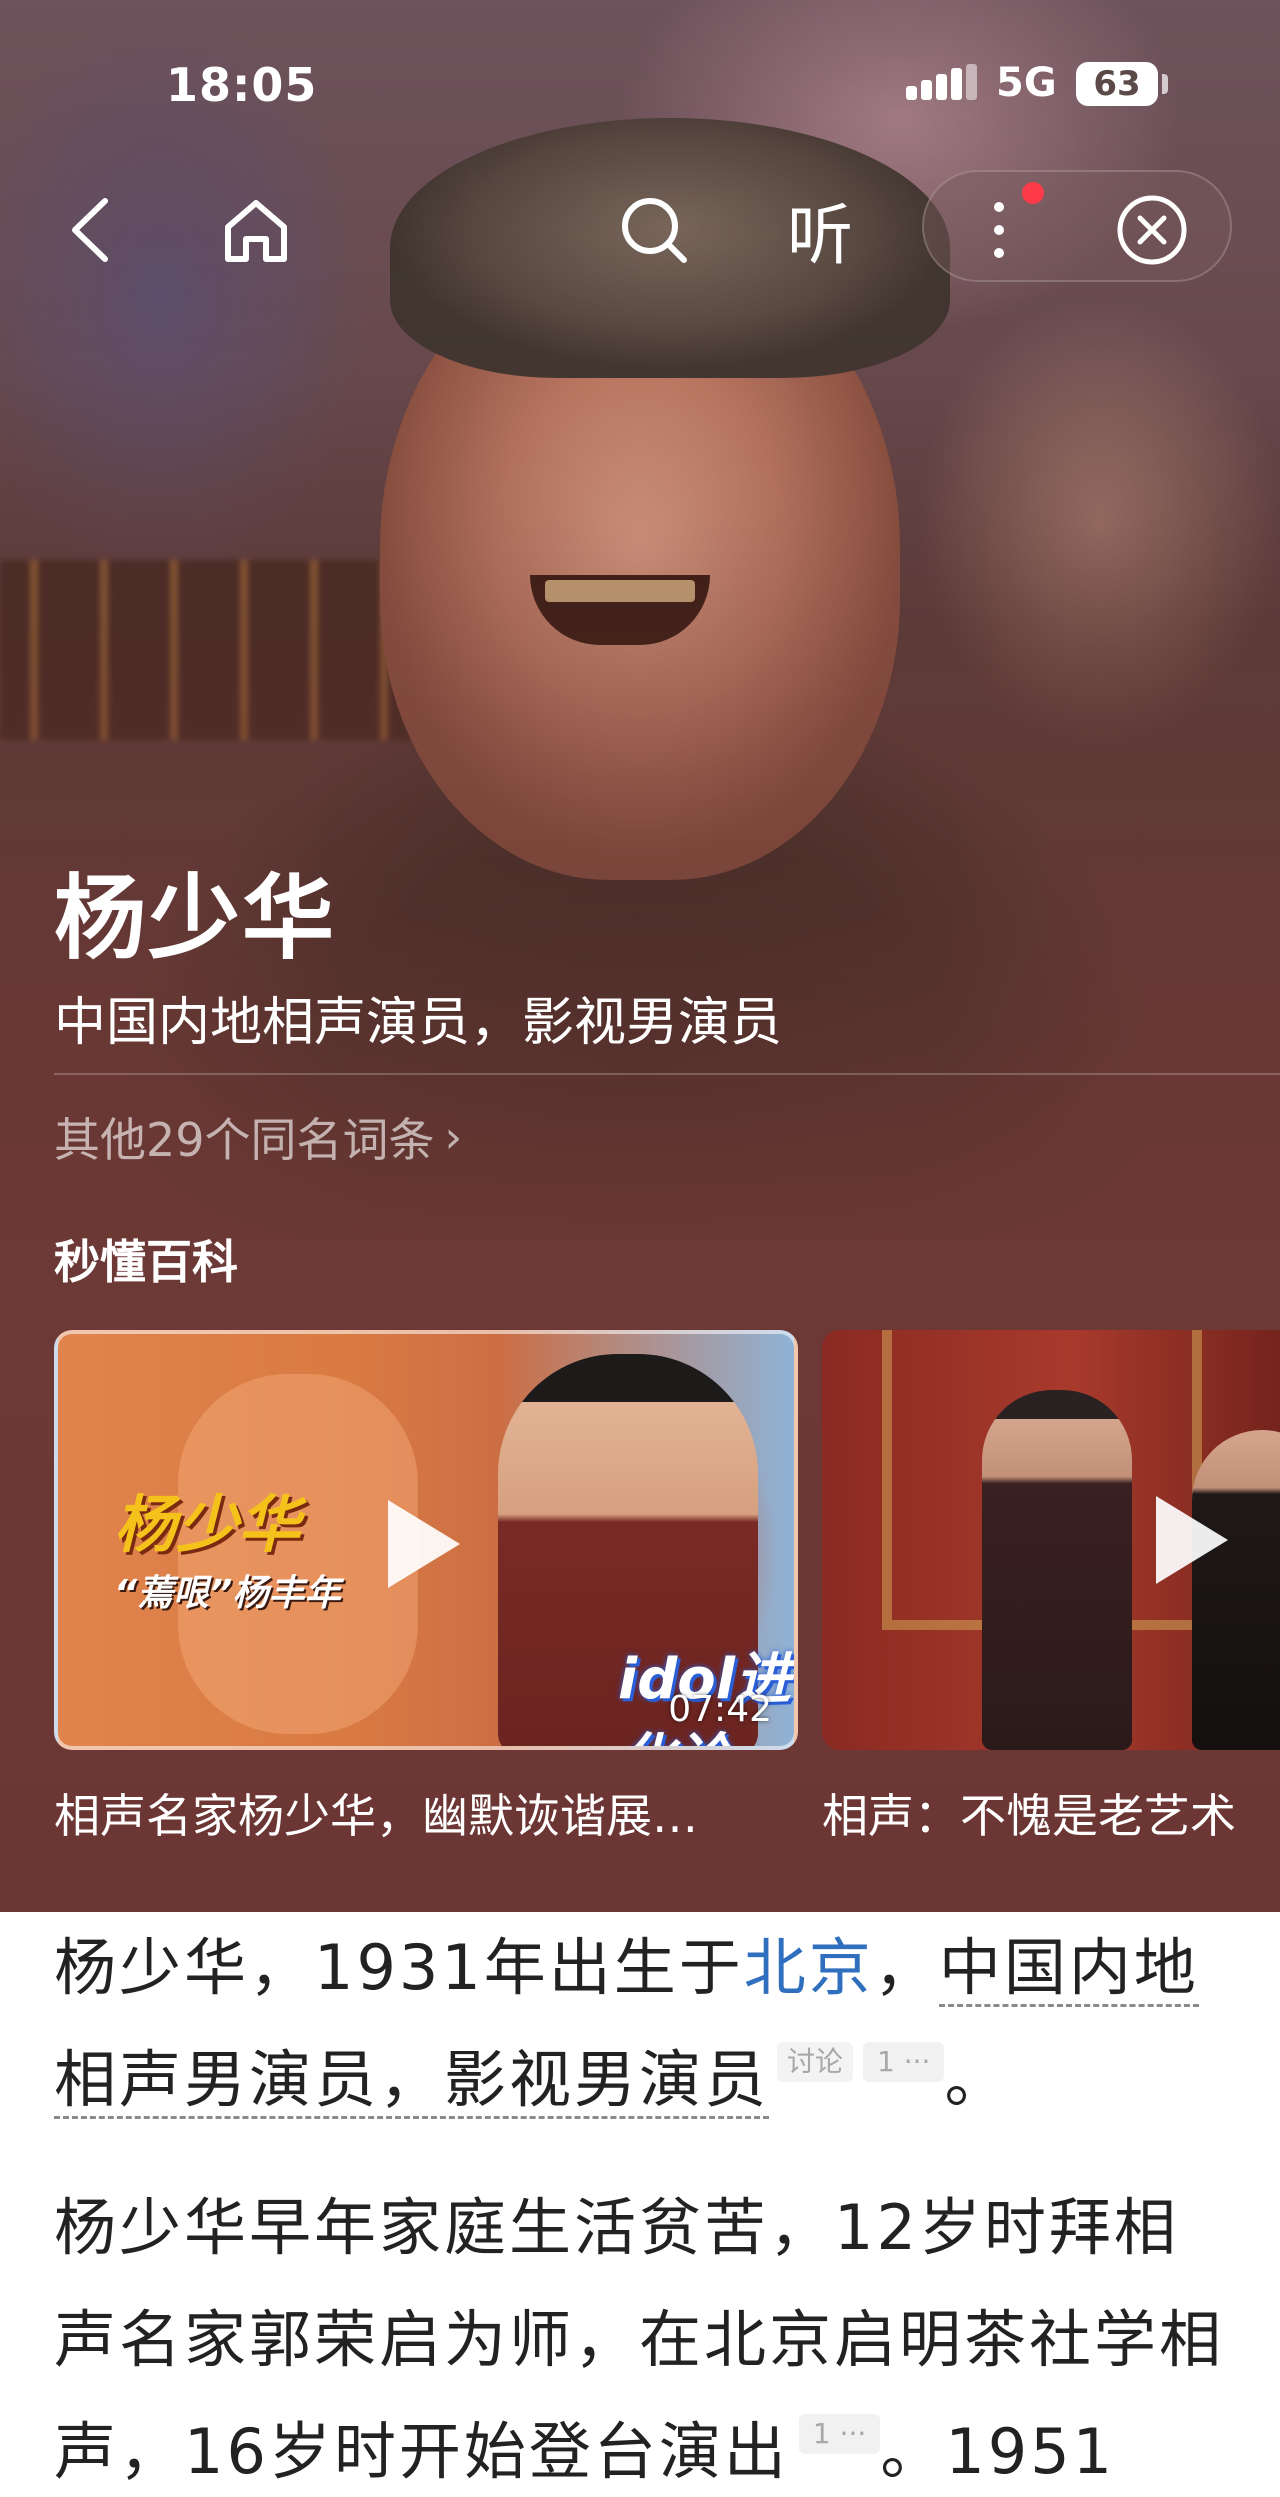  What do you see at coordinates (998, 2451) in the screenshot?
I see `text-run: 。1951` at bounding box center [998, 2451].